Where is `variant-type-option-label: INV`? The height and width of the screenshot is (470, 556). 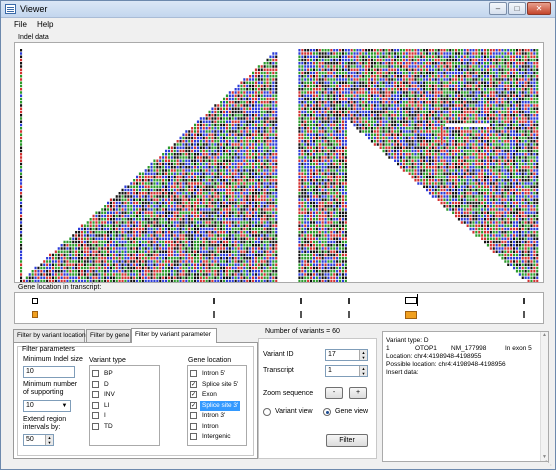 variant-type-option-label: INV is located at coordinates (109, 394).